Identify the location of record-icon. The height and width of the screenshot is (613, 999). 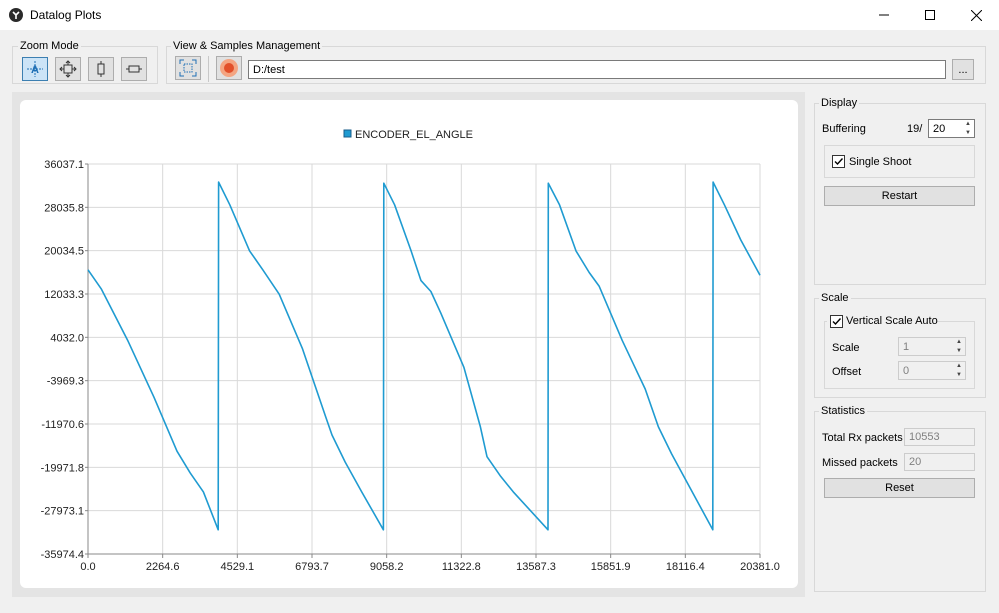
(229, 68).